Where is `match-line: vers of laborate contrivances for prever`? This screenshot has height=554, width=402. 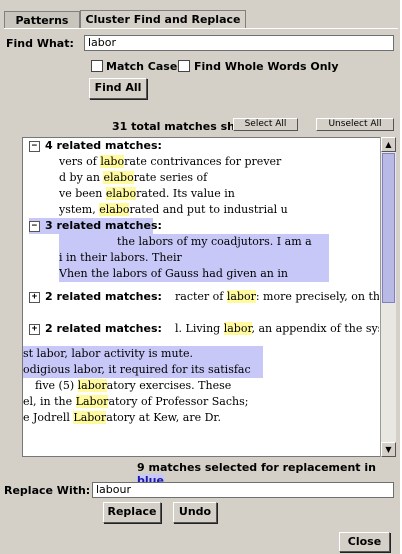
match-line: vers of laborate contrivances for prever is located at coordinates (174, 162).